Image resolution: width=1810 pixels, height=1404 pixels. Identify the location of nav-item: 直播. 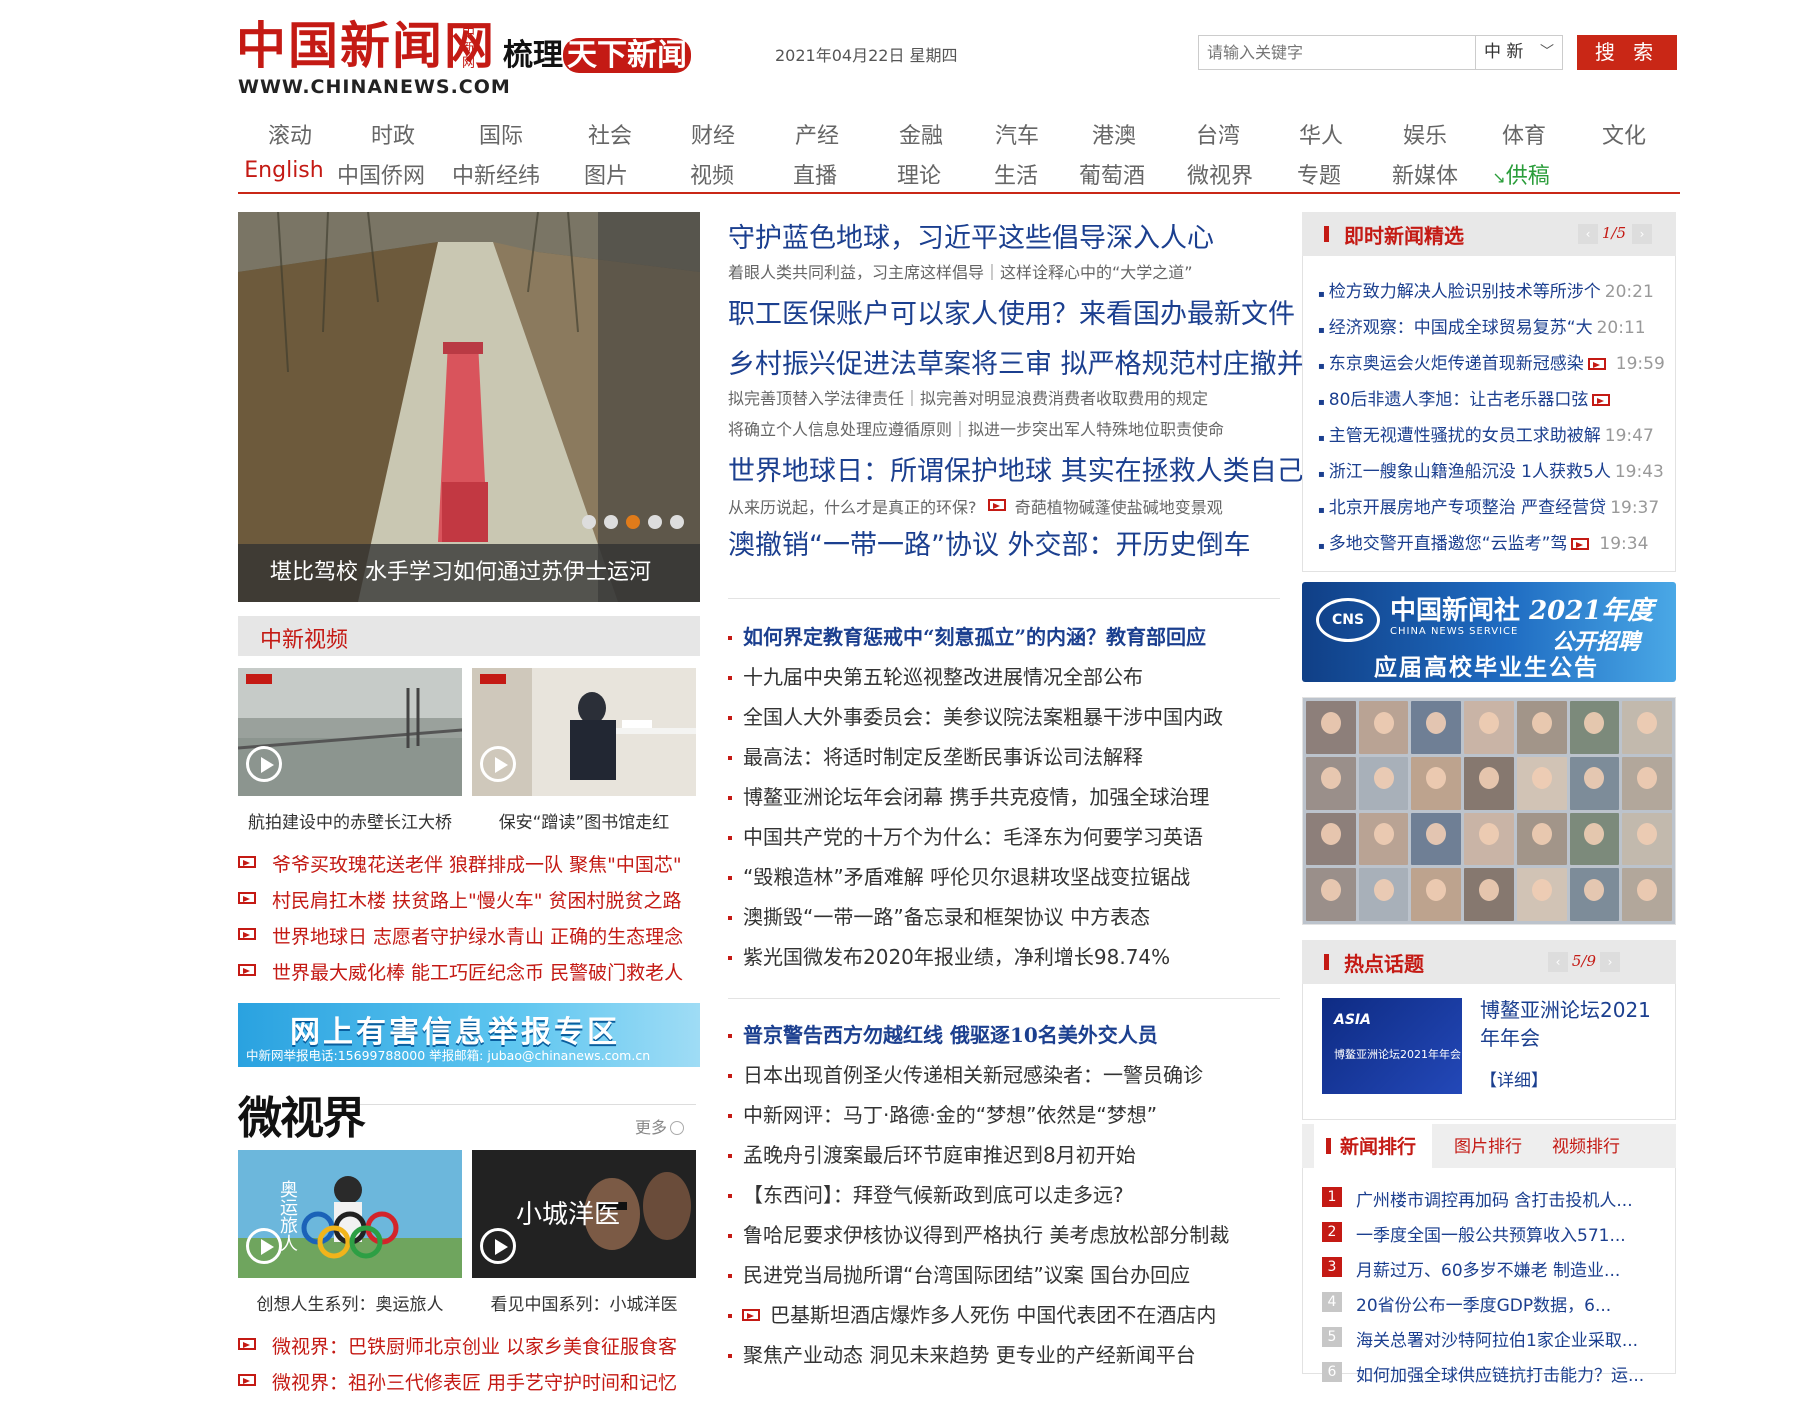
(815, 174).